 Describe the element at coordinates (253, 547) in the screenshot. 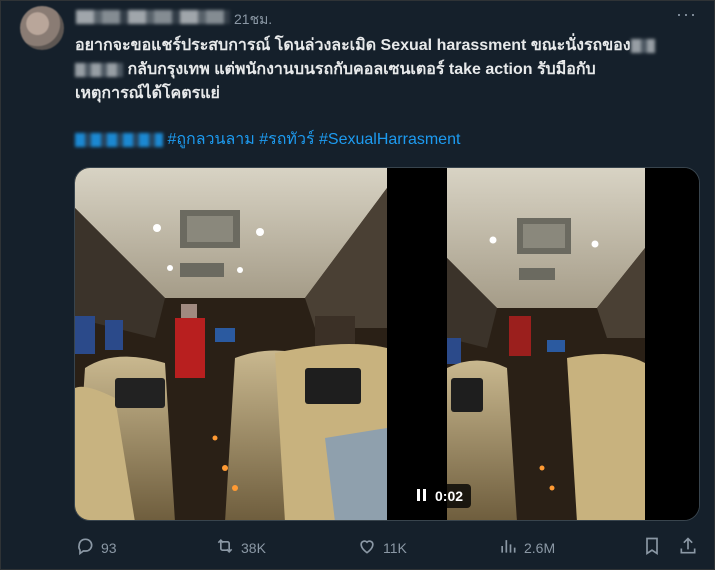

I see `retweet-count: 38K` at that location.